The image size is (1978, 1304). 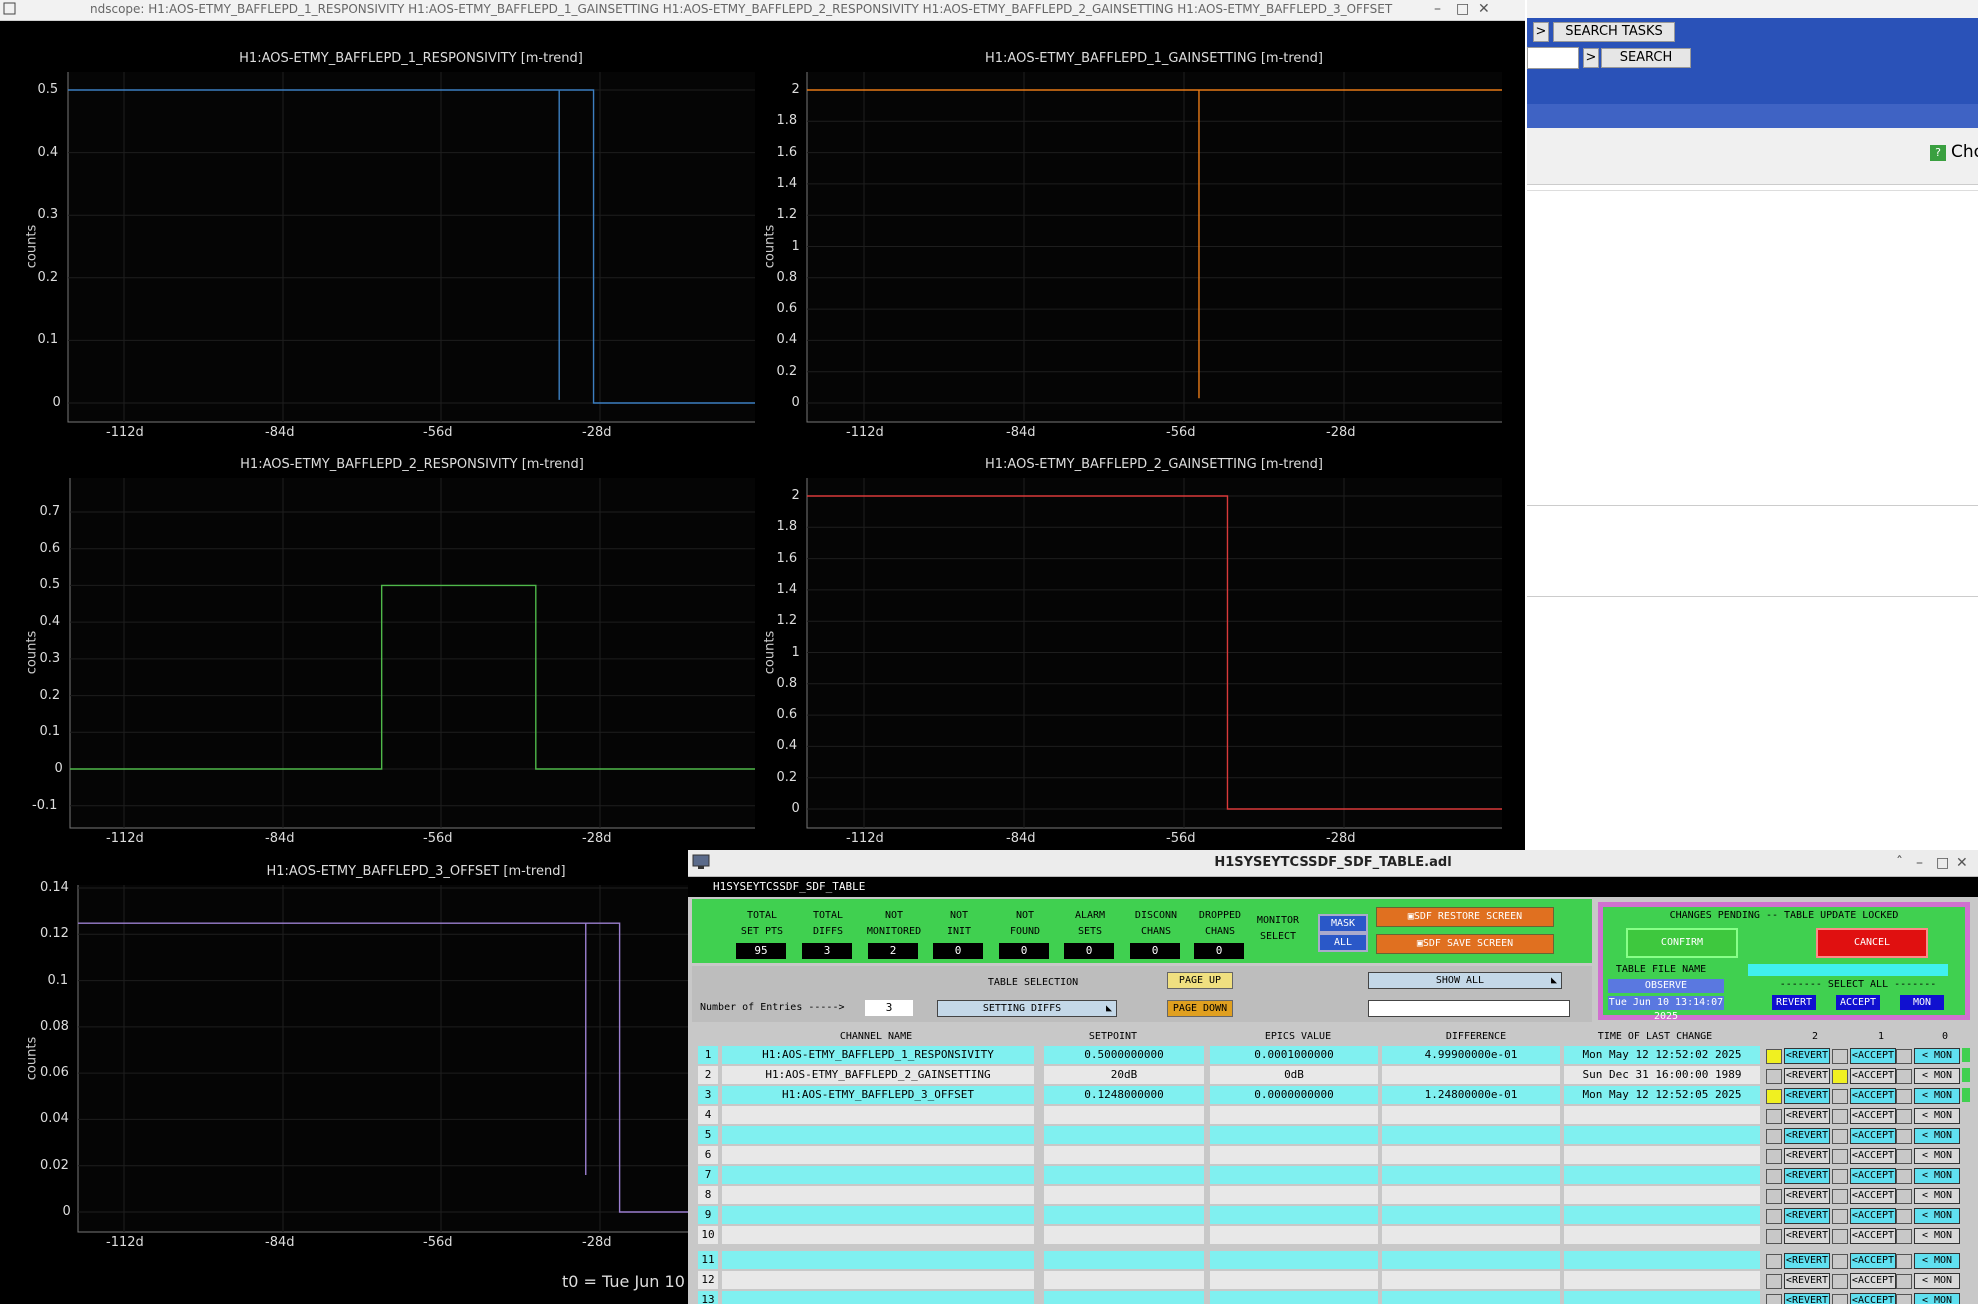 I want to click on table-row: 11 <REVERT <ACCEPT < MON, so click(x=1338, y=1260).